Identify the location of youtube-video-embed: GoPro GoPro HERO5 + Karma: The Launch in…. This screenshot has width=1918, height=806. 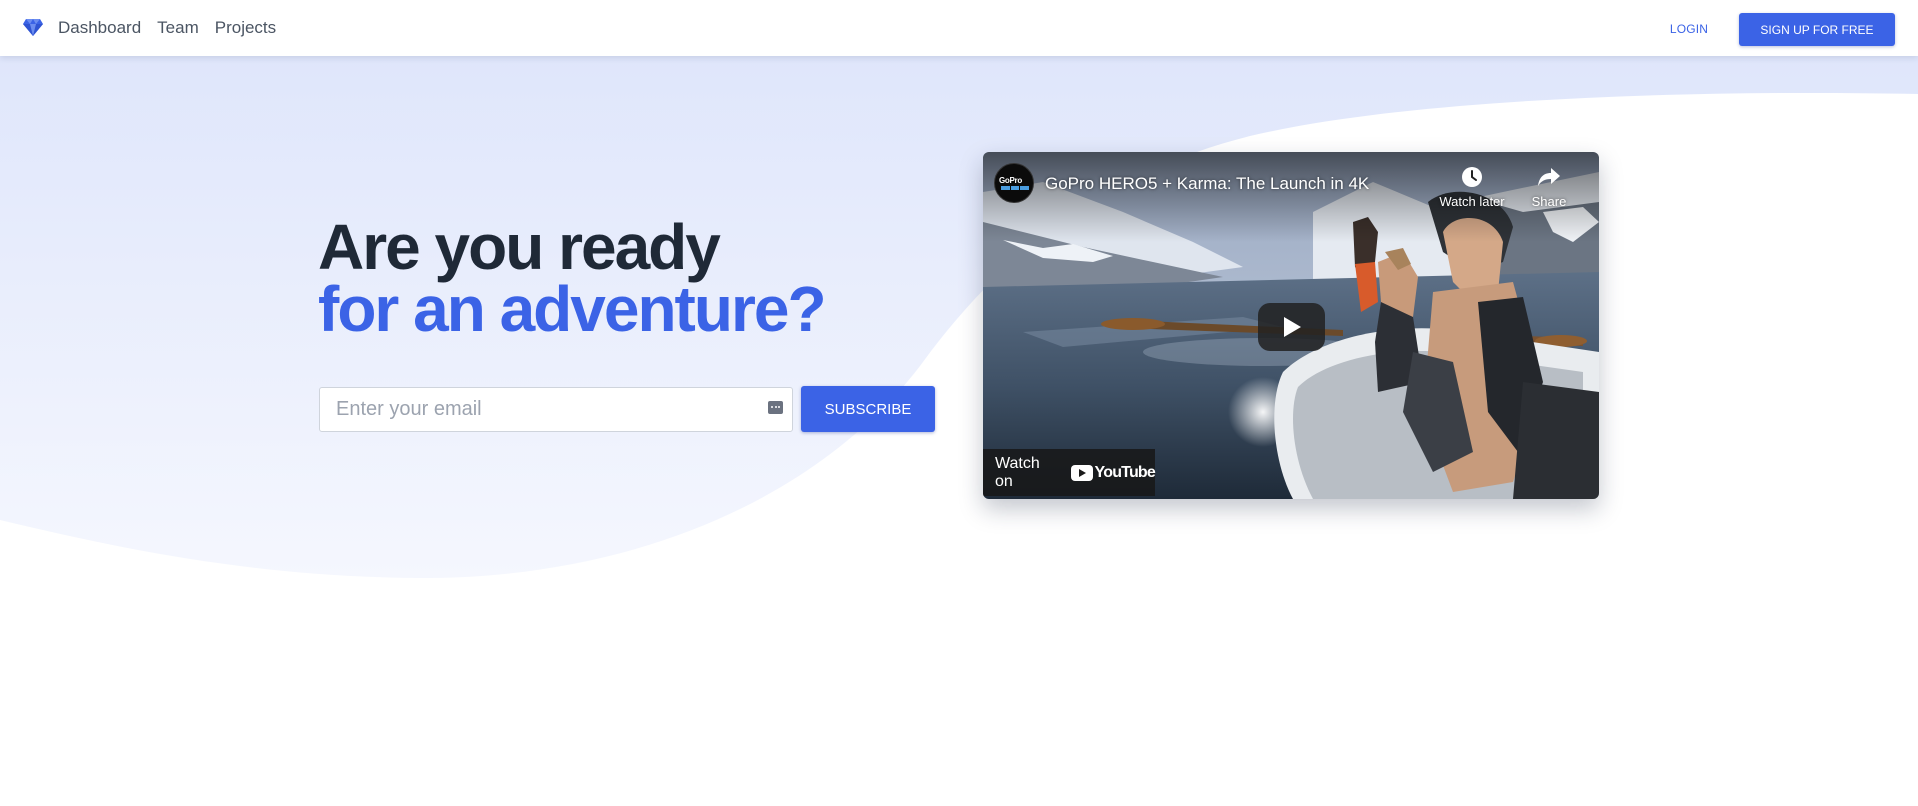
(1291, 325).